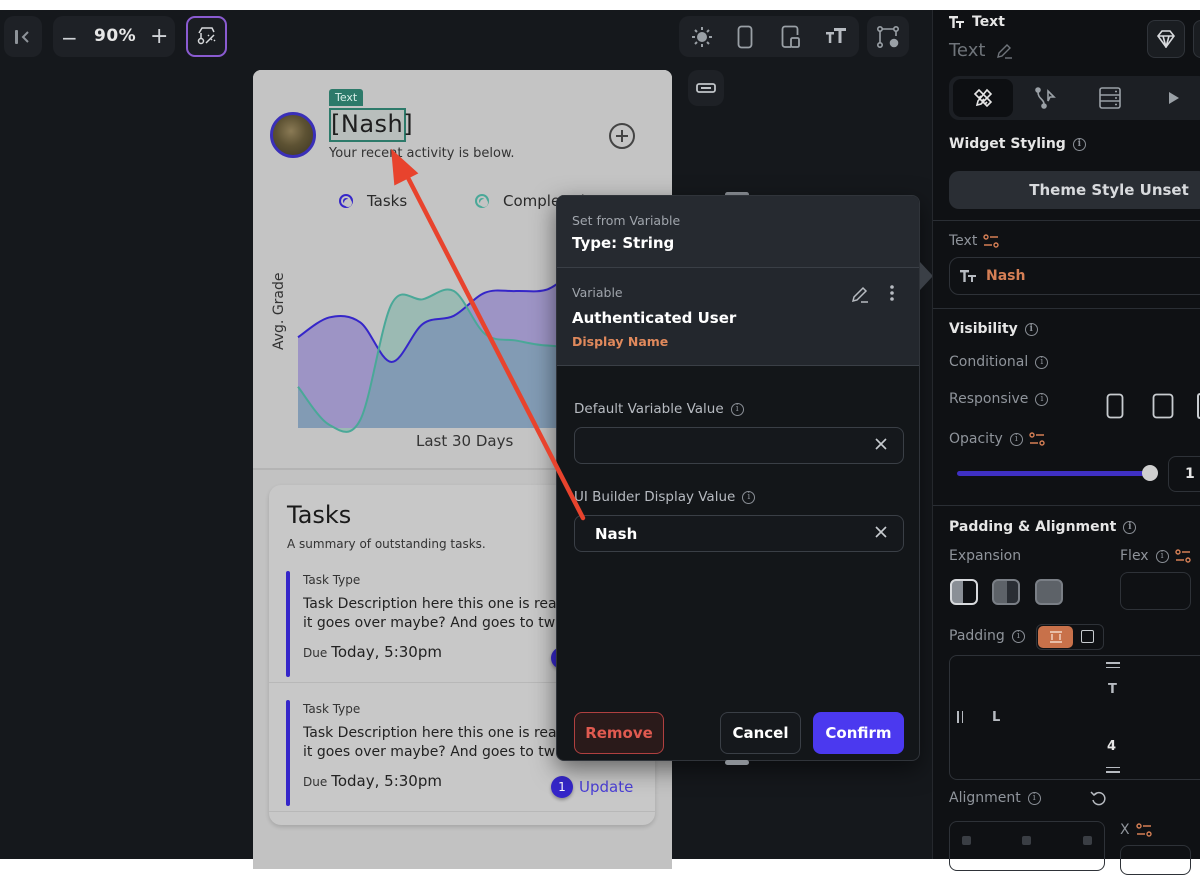 This screenshot has width=1200, height=875. Describe the element at coordinates (836, 36) in the screenshot. I see `text-scale-icon` at that location.